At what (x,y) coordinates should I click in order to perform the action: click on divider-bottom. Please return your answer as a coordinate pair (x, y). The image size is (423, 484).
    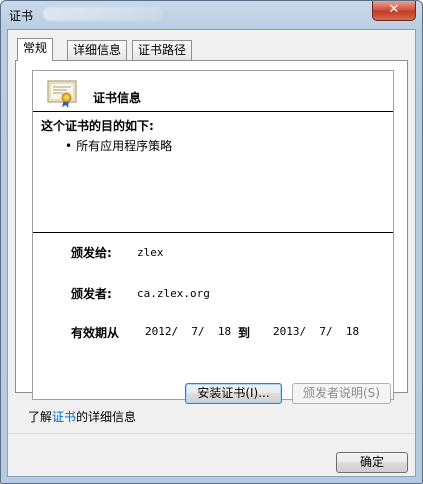
    Looking at the image, I should click on (213, 232).